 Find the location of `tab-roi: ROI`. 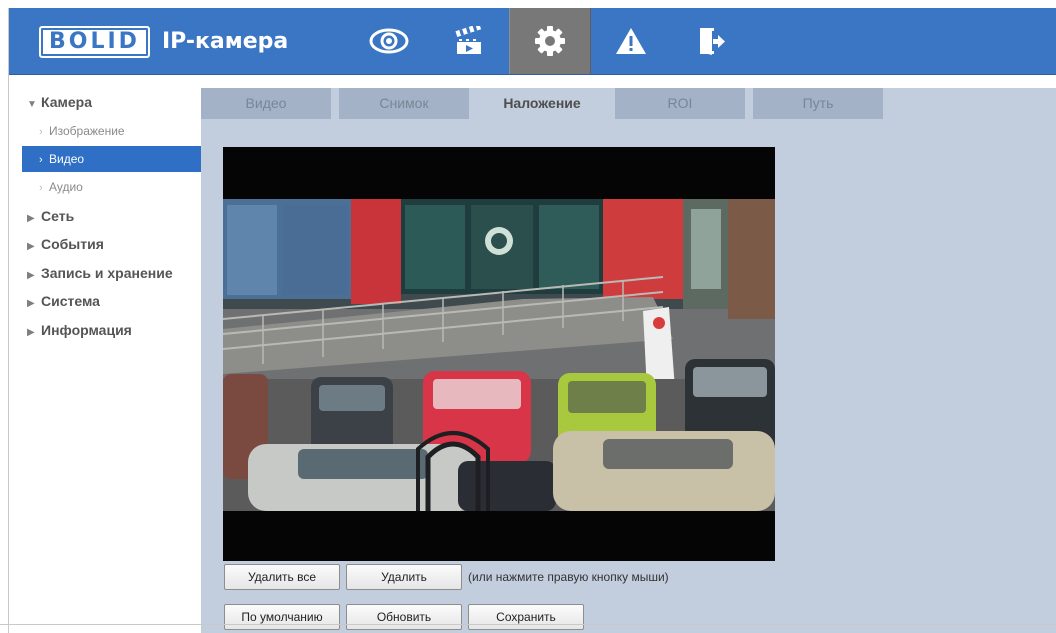

tab-roi: ROI is located at coordinates (680, 103).